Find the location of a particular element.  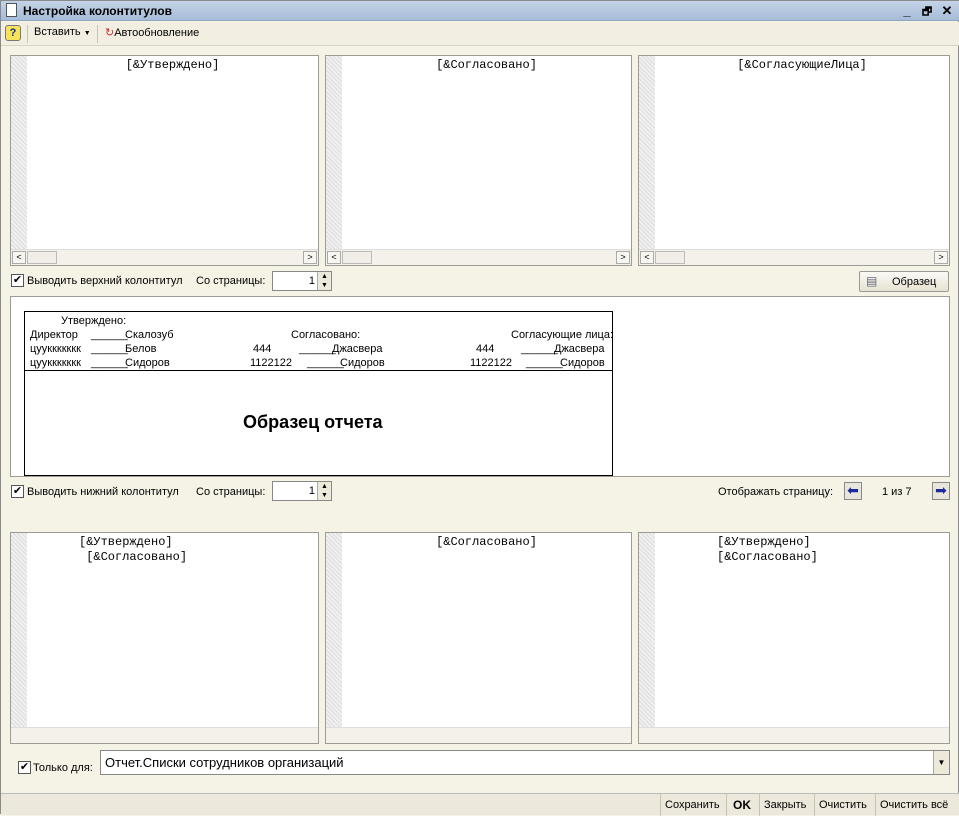

next-page-button: ➡ is located at coordinates (941, 491).